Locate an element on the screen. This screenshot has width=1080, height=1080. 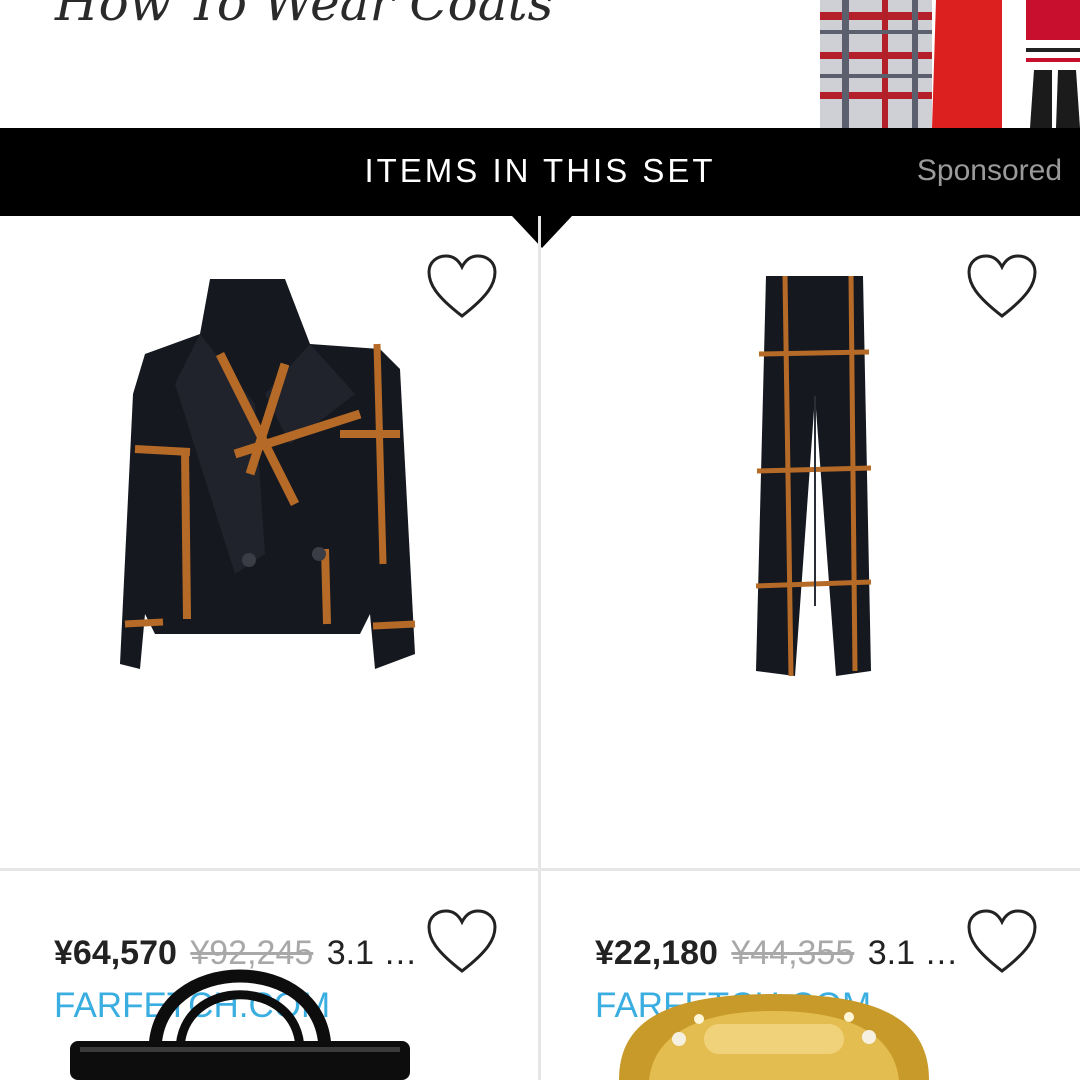
product-image-trousers is located at coordinates (813, 478).